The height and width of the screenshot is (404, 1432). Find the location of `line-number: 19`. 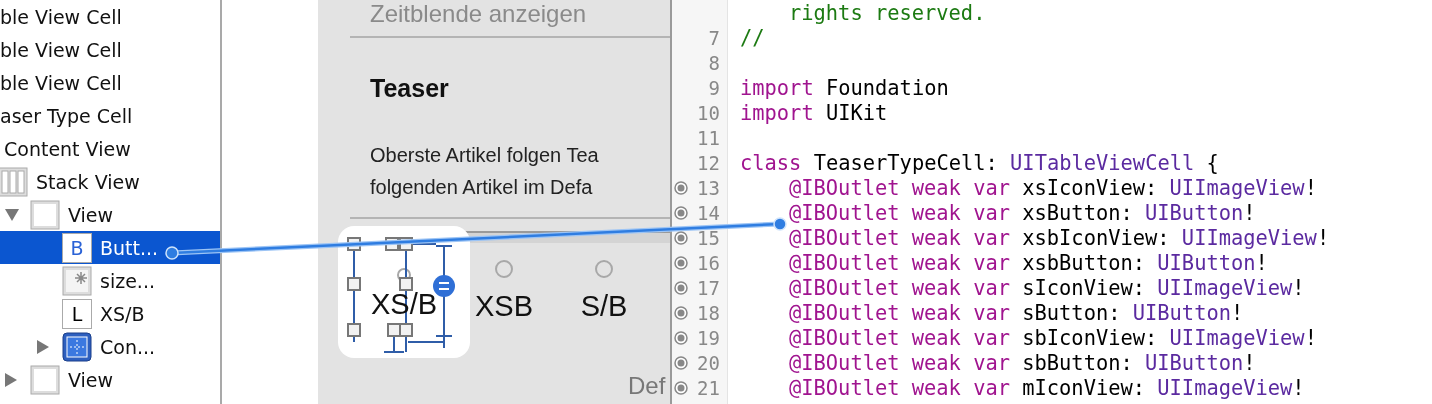

line-number: 19 is located at coordinates (708, 337).